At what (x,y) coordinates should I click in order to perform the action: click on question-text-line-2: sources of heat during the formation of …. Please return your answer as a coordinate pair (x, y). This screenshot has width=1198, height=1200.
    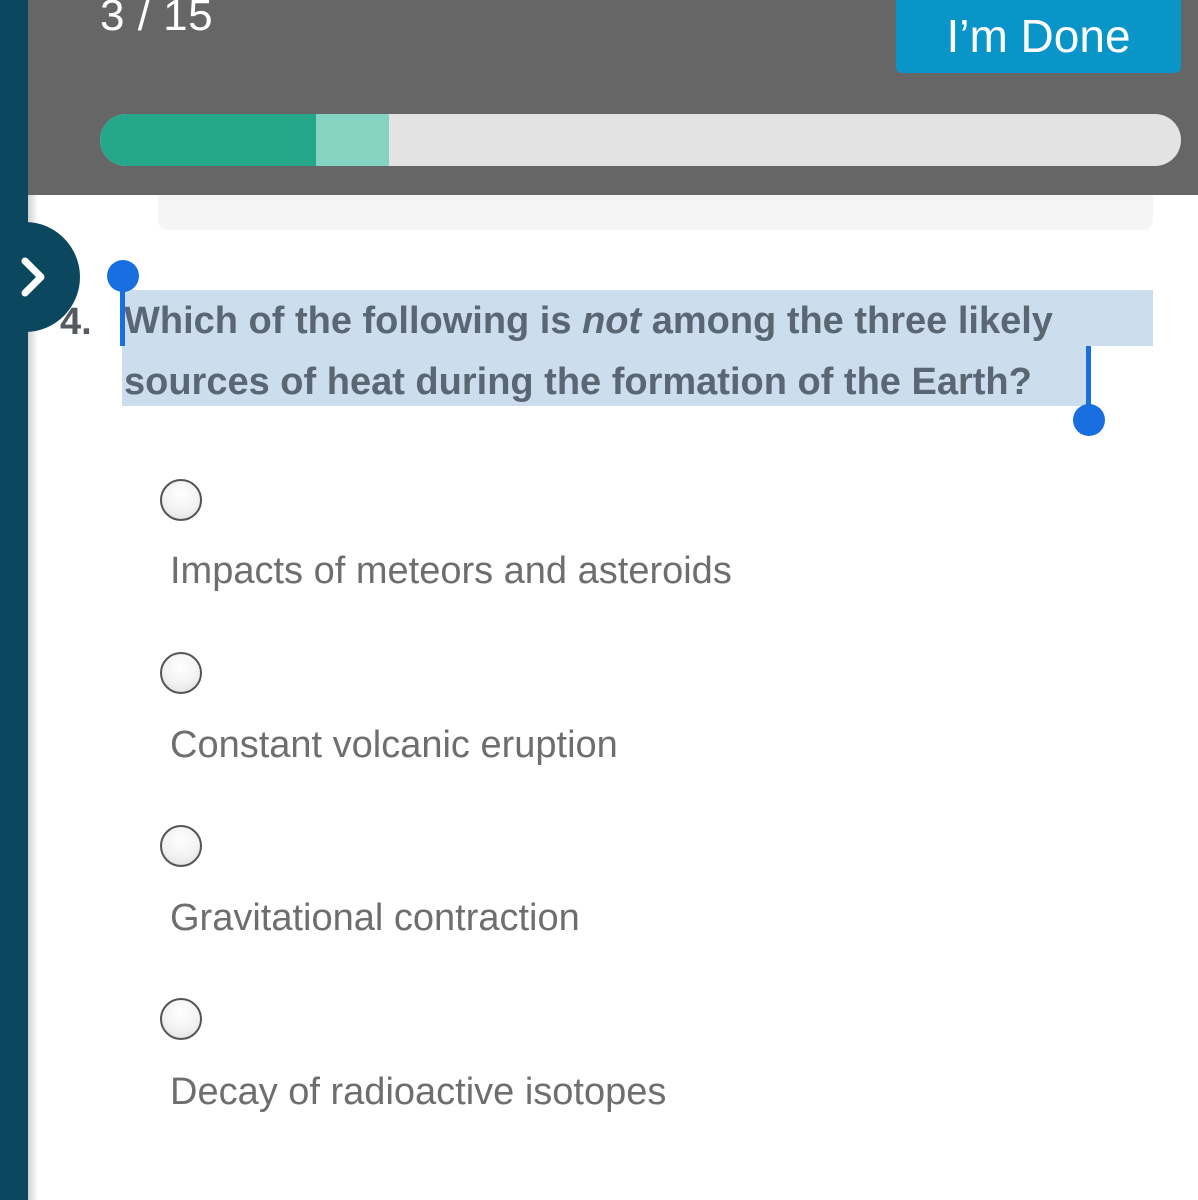
    Looking at the image, I should click on (578, 382).